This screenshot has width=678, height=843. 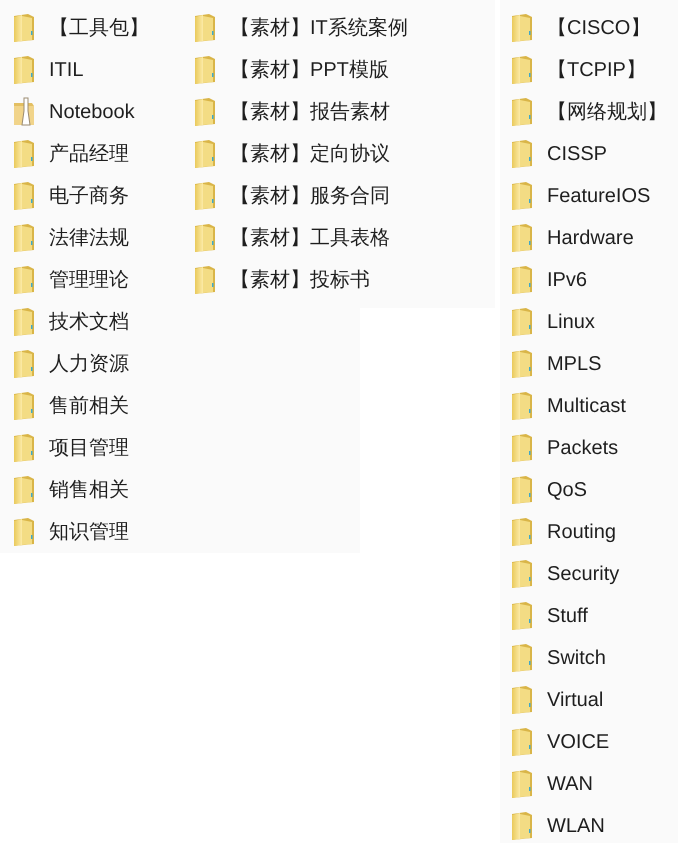 I want to click on folder-name: 法律法规, so click(x=89, y=238).